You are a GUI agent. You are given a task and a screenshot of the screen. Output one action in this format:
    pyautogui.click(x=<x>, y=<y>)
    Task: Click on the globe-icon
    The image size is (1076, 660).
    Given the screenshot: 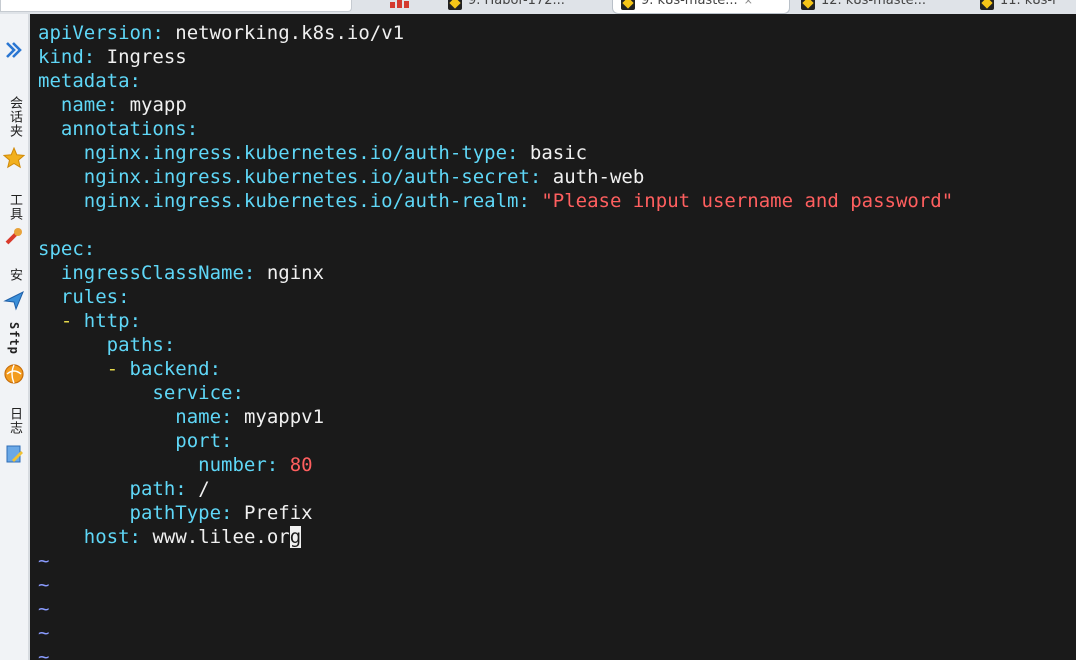 What is the action you would take?
    pyautogui.click(x=14, y=374)
    